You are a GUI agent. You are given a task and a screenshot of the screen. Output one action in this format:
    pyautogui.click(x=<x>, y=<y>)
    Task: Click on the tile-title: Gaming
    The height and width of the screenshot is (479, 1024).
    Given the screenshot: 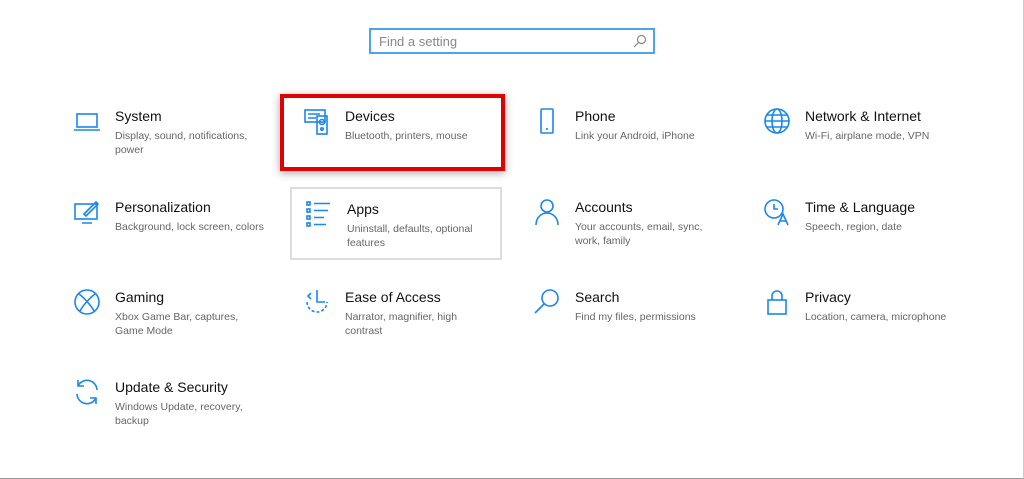 What is the action you would take?
    pyautogui.click(x=140, y=297)
    